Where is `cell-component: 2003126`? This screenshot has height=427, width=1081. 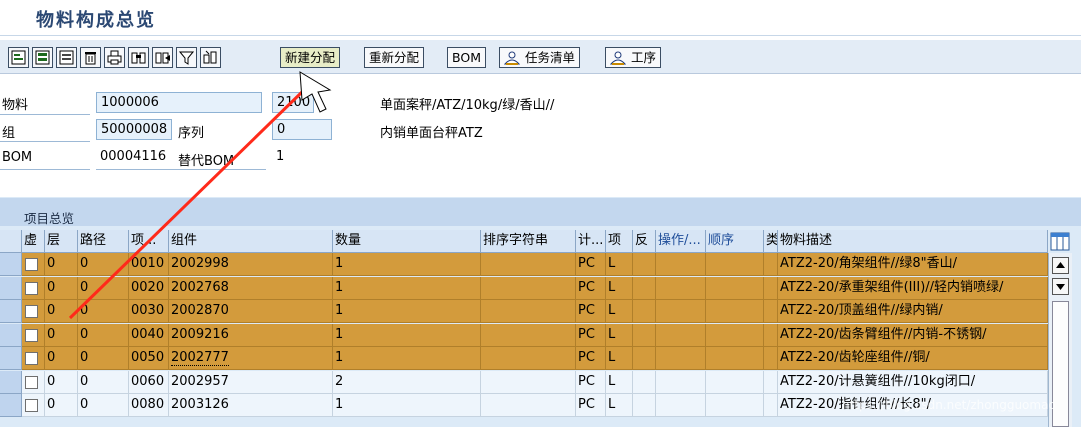
cell-component: 2003126 is located at coordinates (251, 405).